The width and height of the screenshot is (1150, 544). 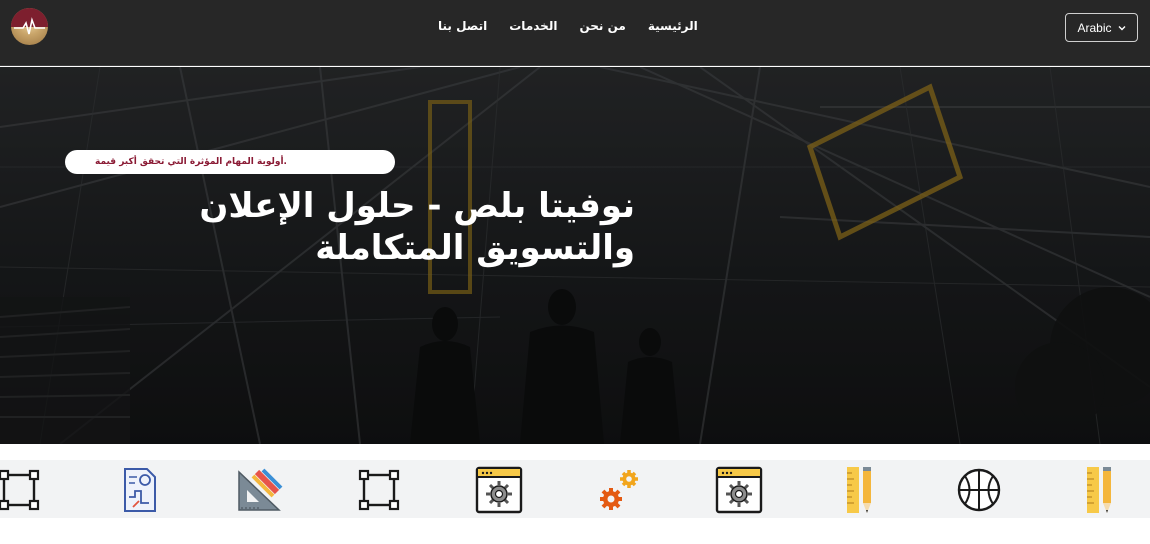 I want to click on basketball-icon, so click(x=979, y=490).